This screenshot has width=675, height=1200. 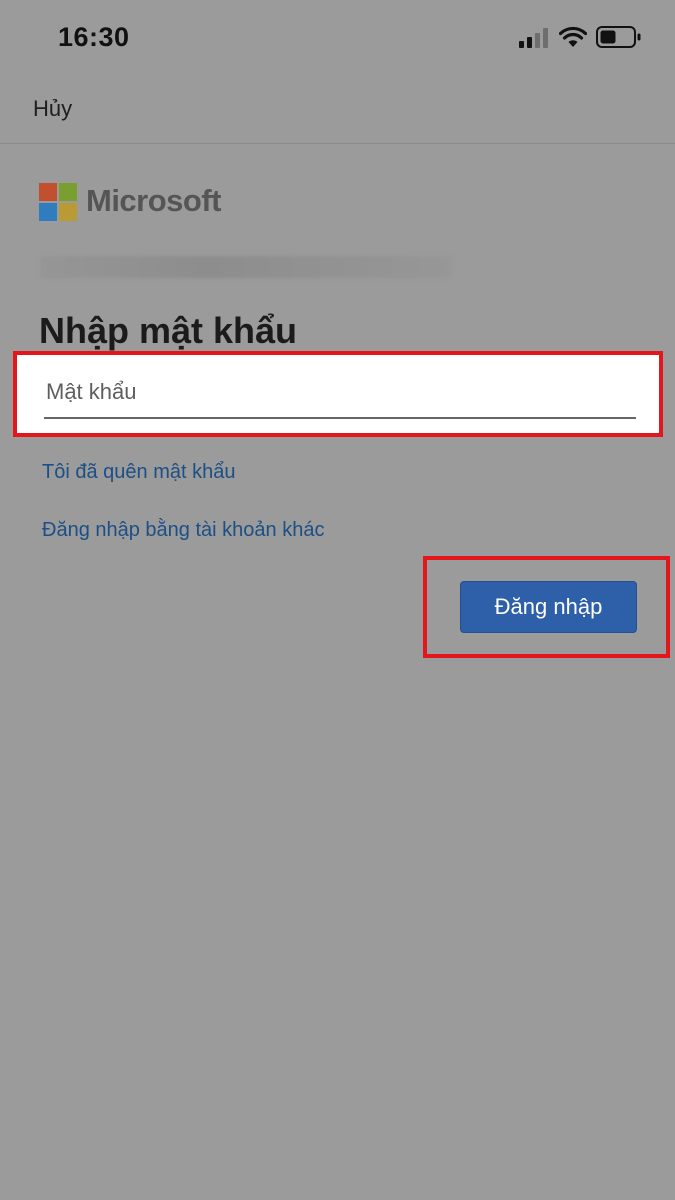 I want to click on status-bar: 16:30, so click(x=337, y=36).